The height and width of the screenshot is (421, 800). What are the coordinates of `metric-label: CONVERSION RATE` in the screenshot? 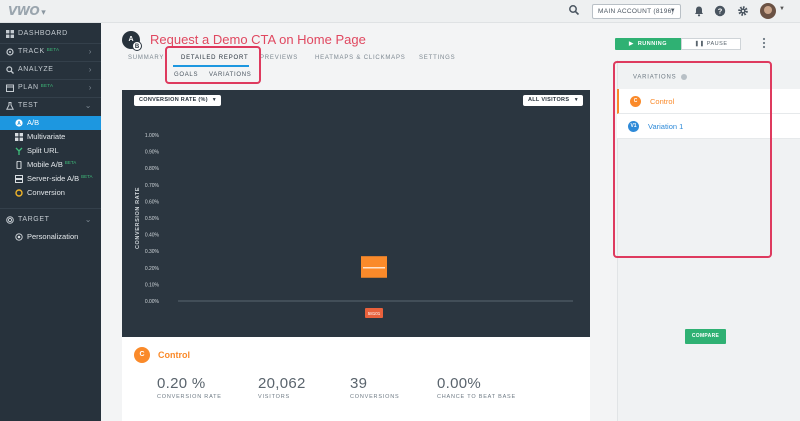 It's located at (189, 397).